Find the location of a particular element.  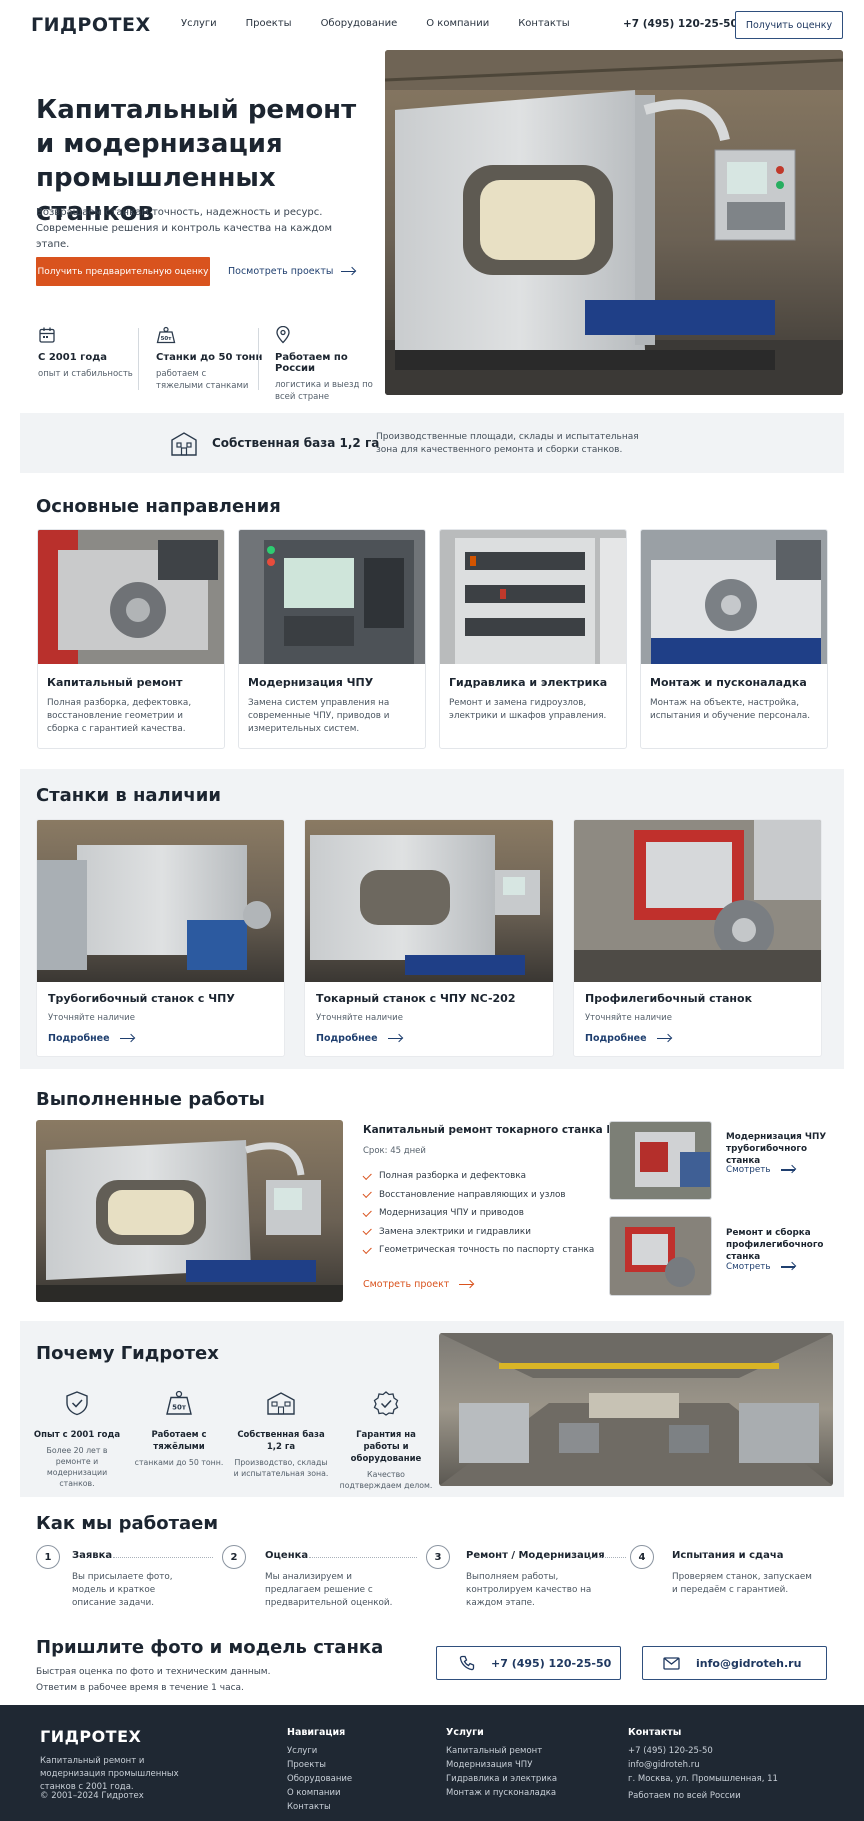

view-projects-link: Посмотреть проекты is located at coordinates (292, 271).